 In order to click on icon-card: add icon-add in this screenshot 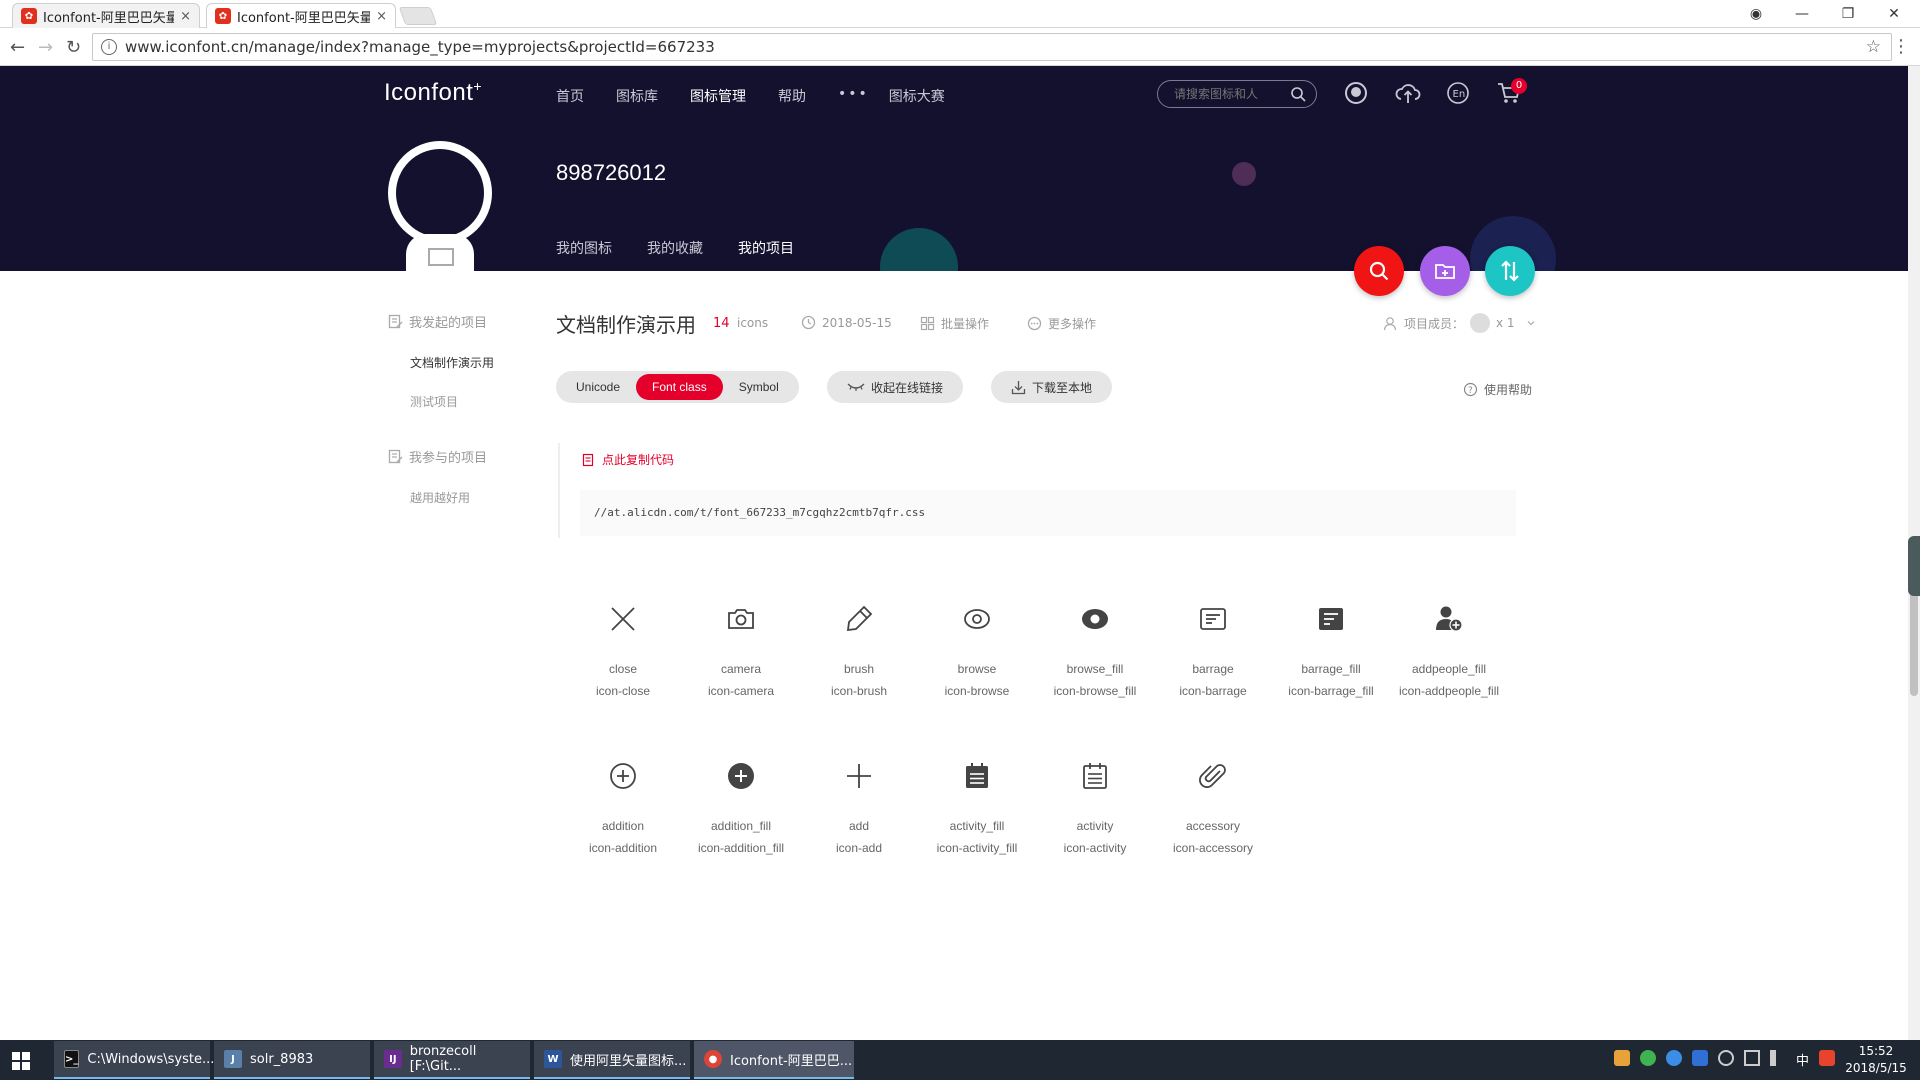, I will do `click(859, 809)`.